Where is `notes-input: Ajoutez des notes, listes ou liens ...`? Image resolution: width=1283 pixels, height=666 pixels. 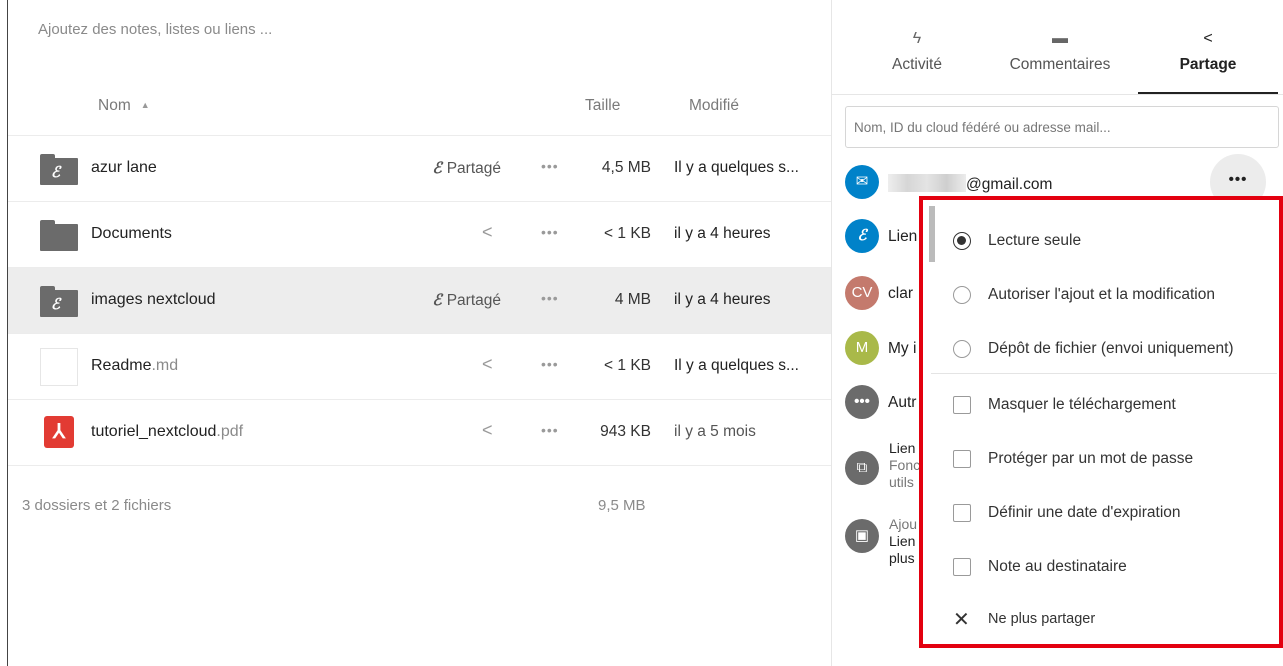
notes-input: Ajoutez des notes, listes ou liens ... is located at coordinates (155, 29).